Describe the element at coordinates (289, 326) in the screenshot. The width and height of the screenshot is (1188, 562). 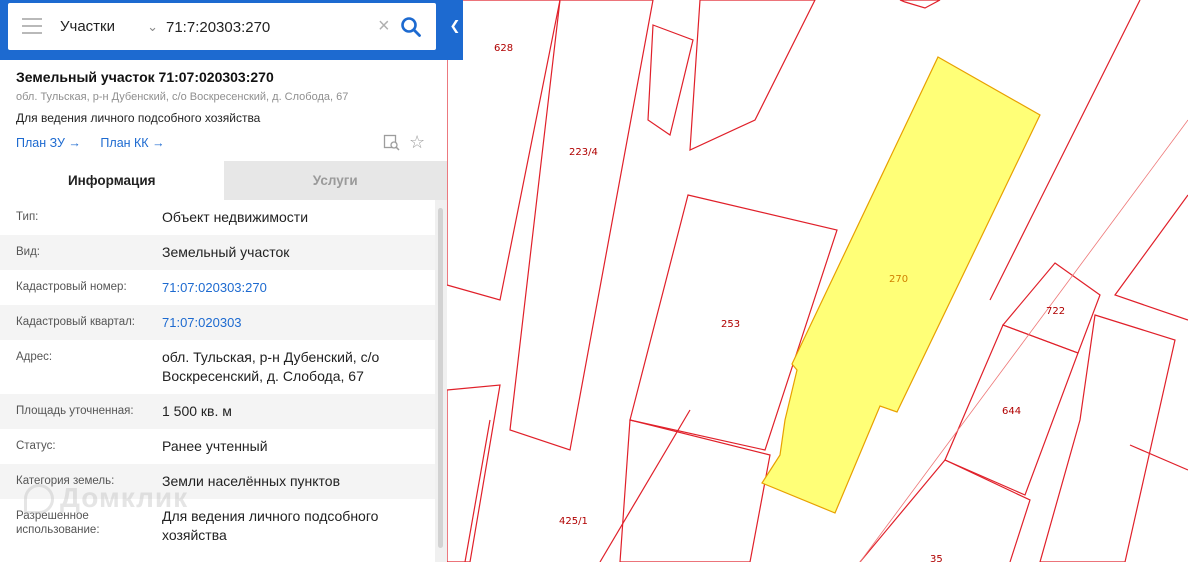
I see `cadastral-quarter-link: 71:07:020303` at that location.